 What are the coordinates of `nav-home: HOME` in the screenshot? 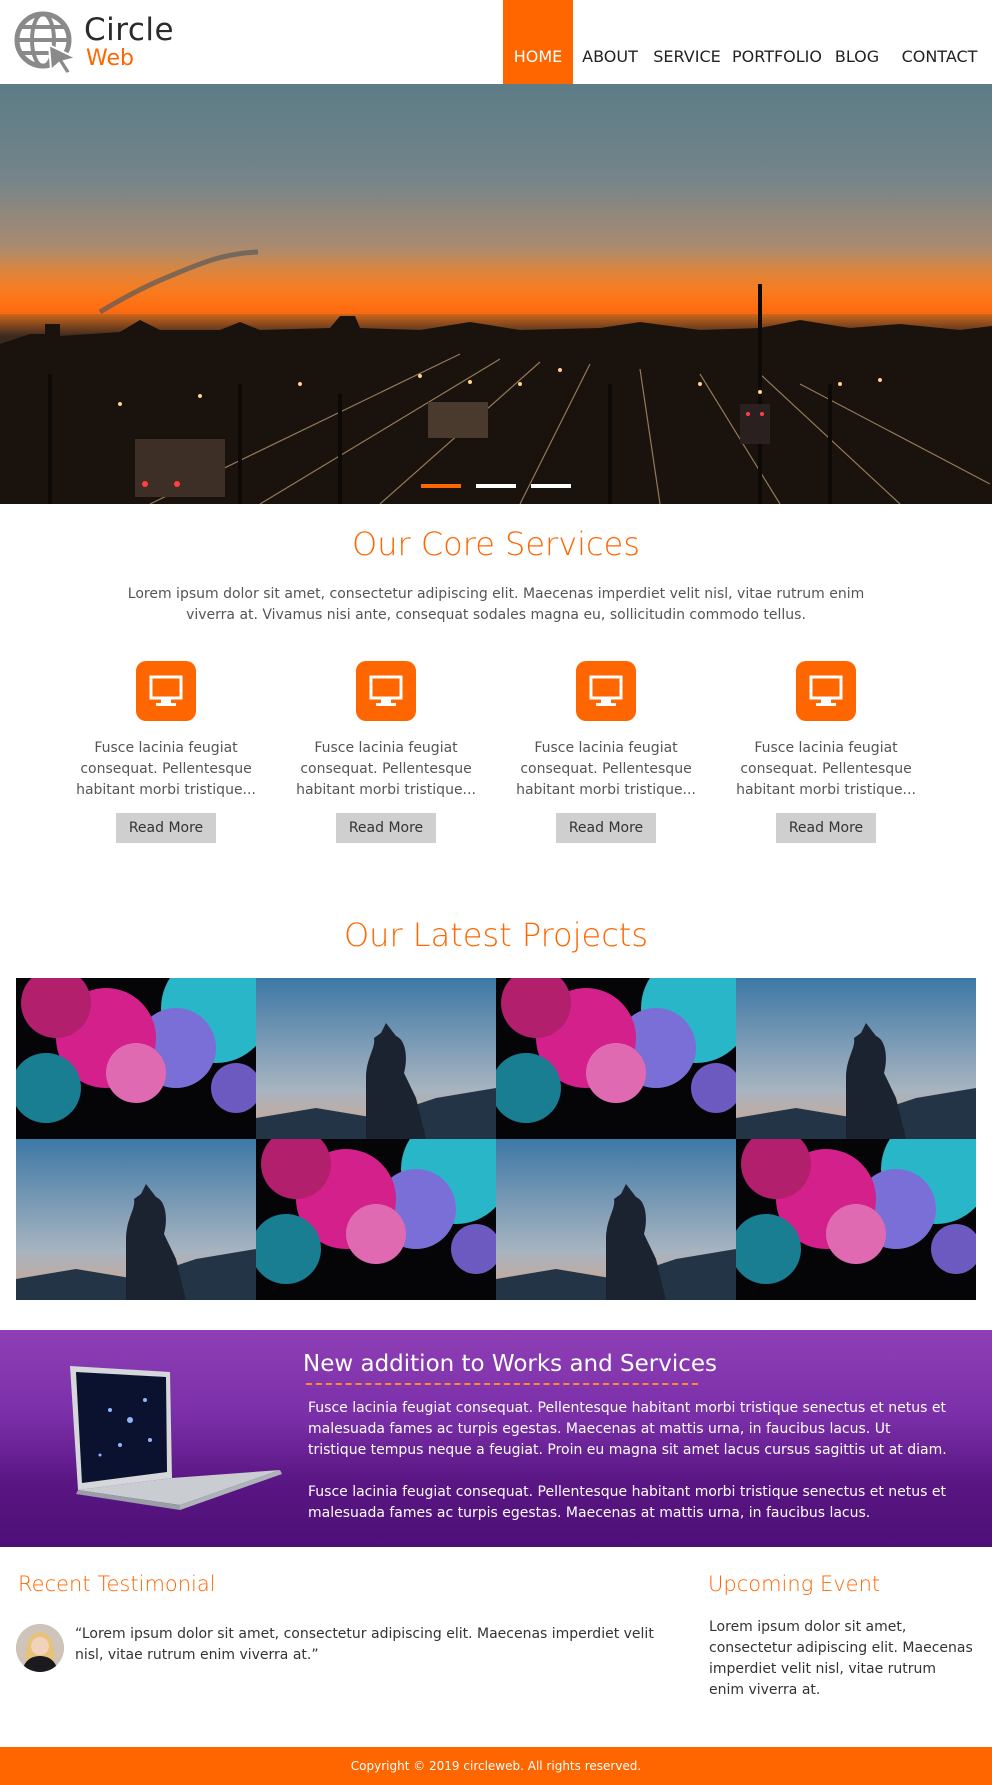 It's located at (538, 42).